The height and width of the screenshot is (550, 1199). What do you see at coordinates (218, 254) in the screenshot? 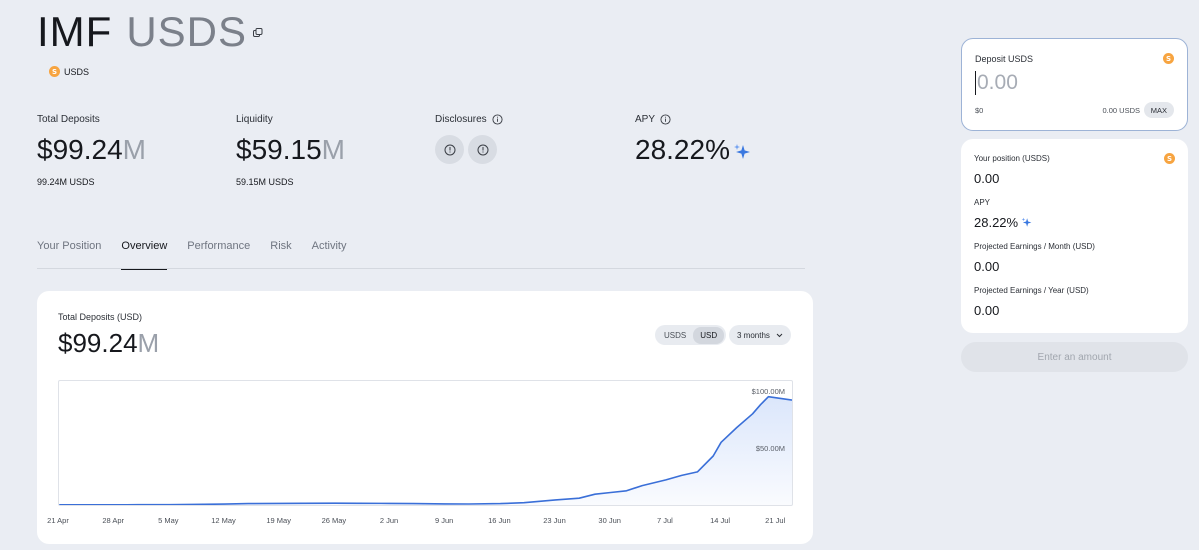
I see `tab-performance: Performance` at bounding box center [218, 254].